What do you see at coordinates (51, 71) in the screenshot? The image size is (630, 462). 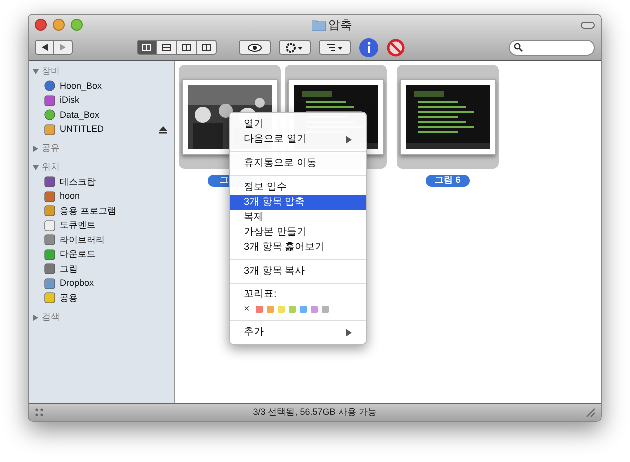 I see `section-header: 장비` at bounding box center [51, 71].